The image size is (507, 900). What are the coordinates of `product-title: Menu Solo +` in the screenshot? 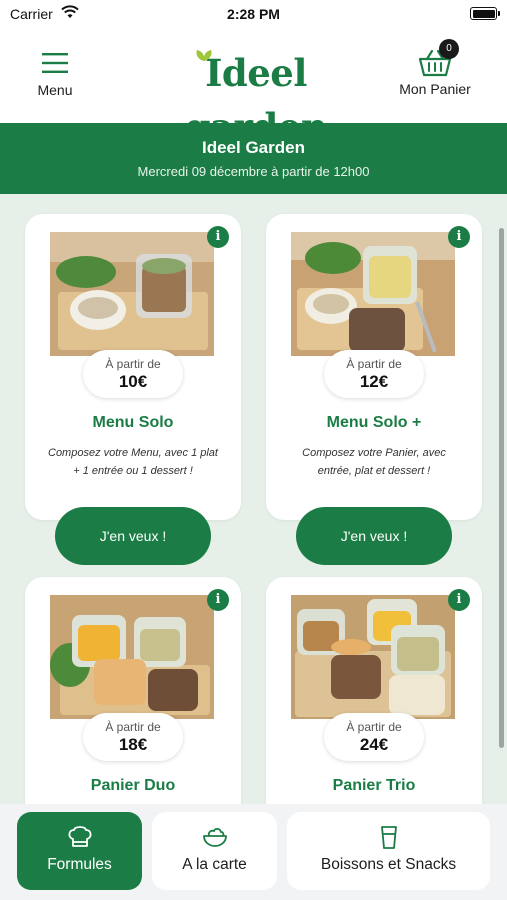 It's located at (374, 422).